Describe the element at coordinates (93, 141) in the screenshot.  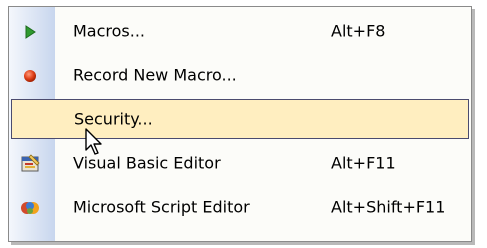
I see `mouse-pointer-icon` at that location.